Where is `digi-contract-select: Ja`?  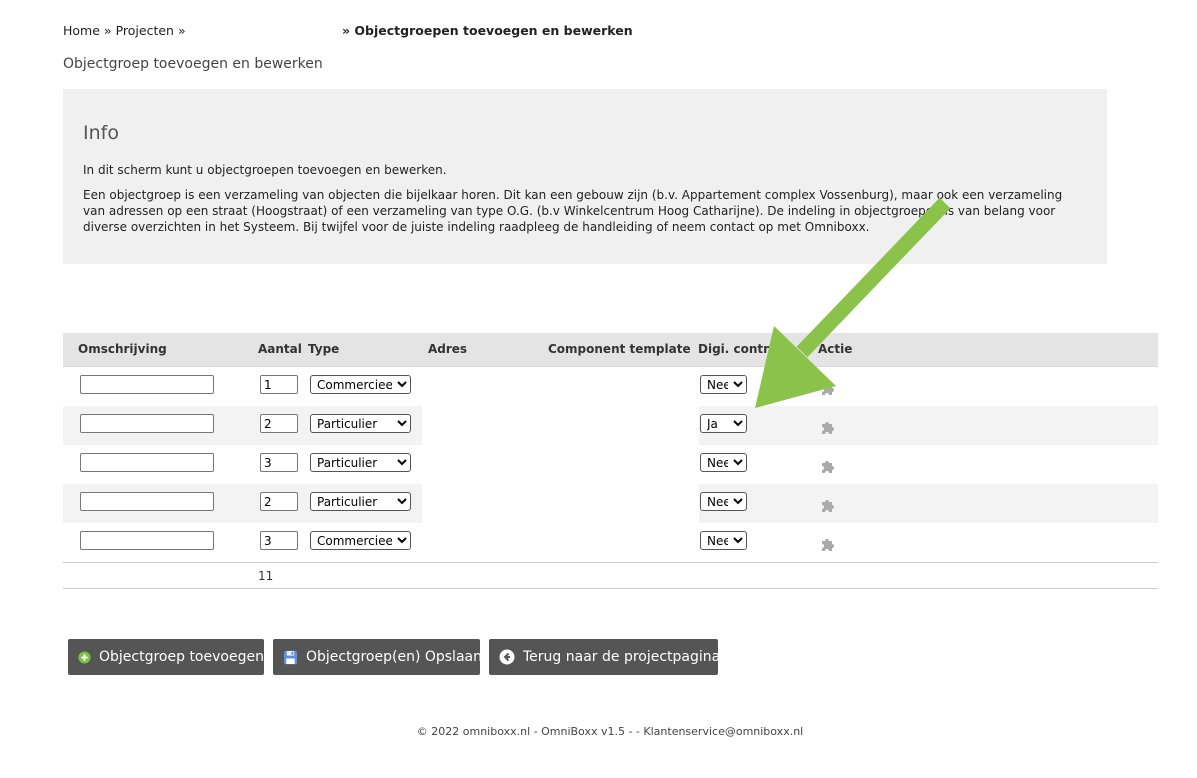 digi-contract-select: Ja is located at coordinates (723, 423).